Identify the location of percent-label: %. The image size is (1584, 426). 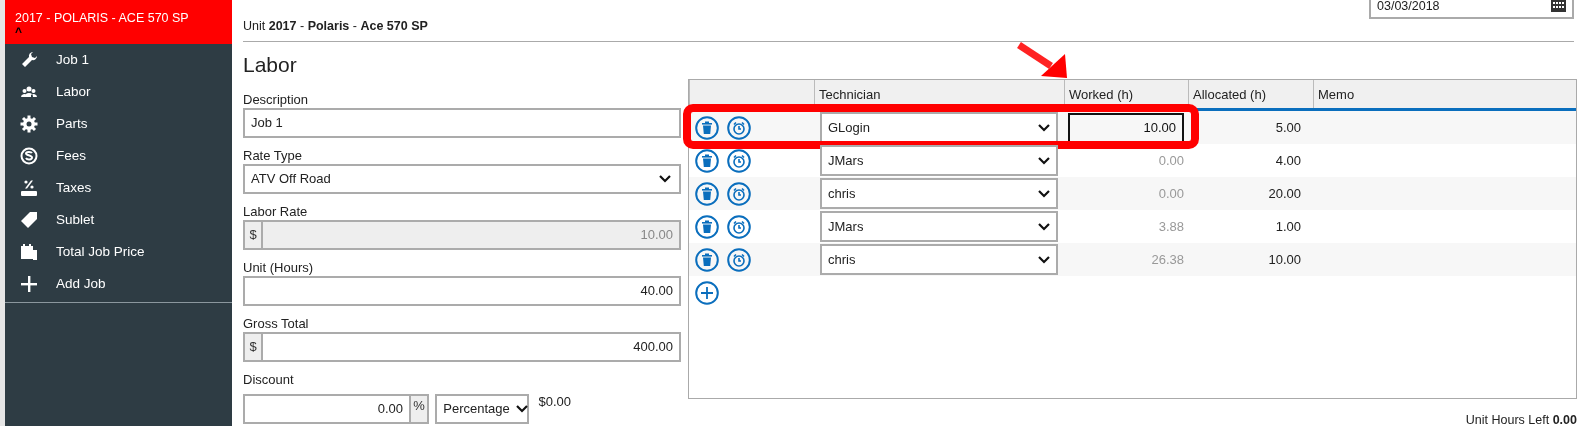
(418, 409).